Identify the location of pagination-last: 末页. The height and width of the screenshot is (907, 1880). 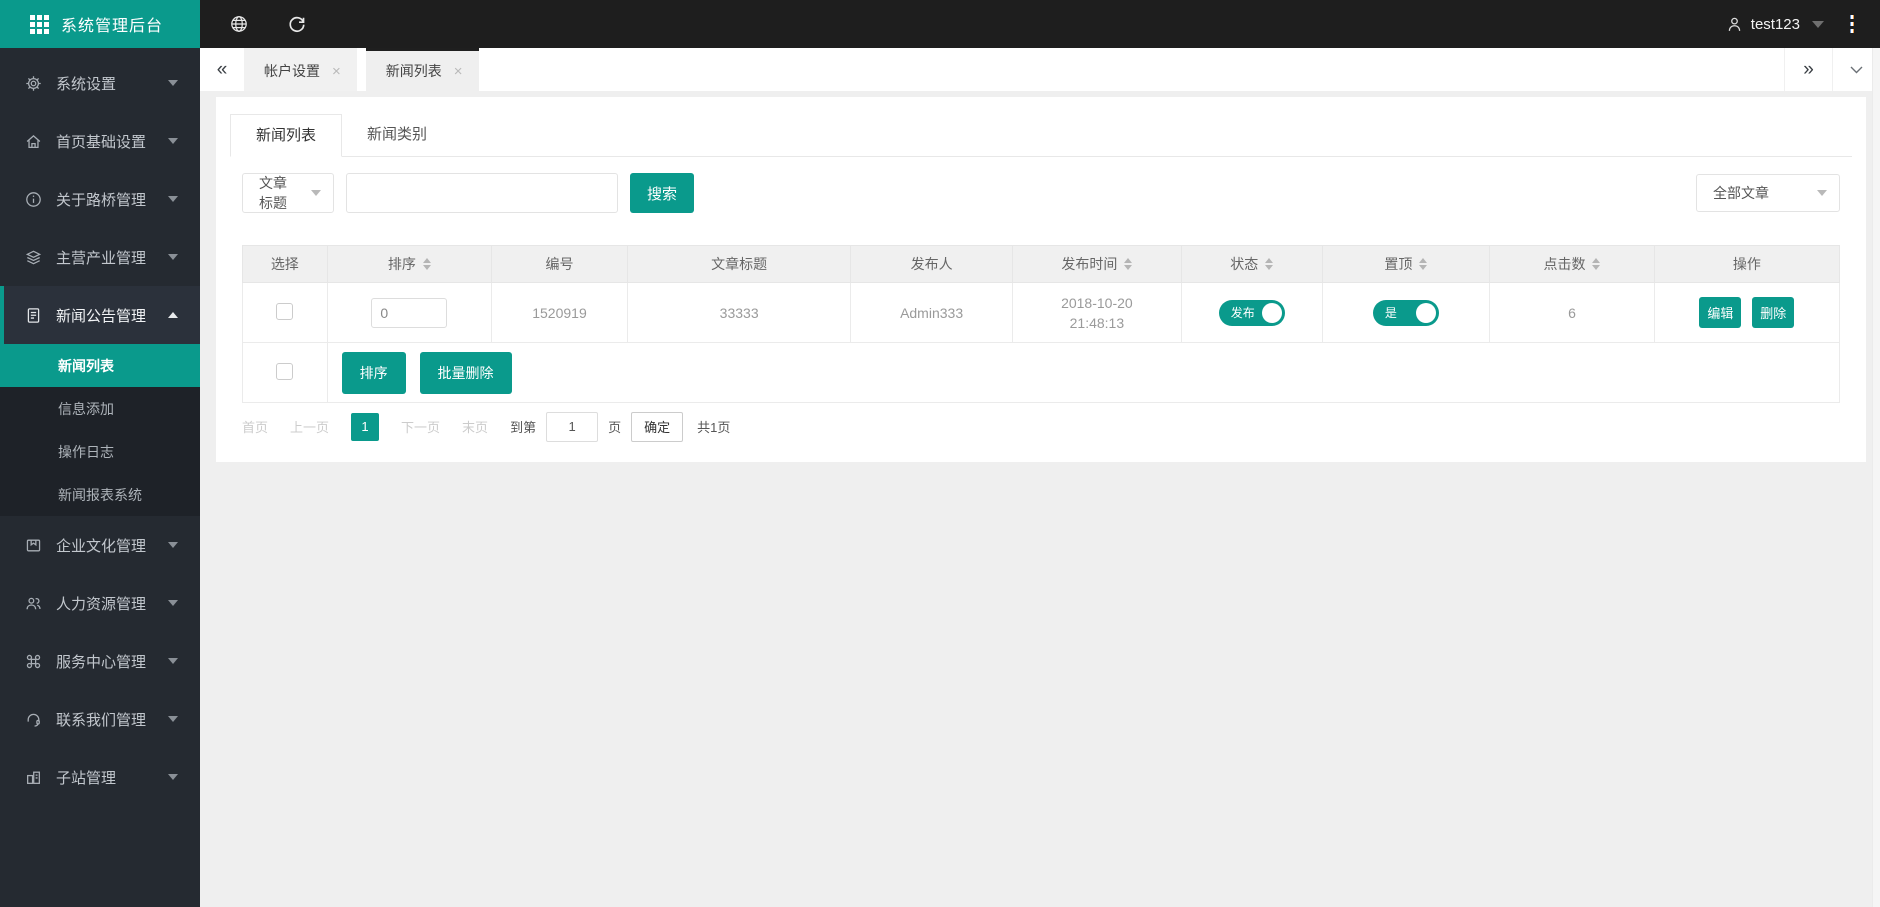
(475, 426).